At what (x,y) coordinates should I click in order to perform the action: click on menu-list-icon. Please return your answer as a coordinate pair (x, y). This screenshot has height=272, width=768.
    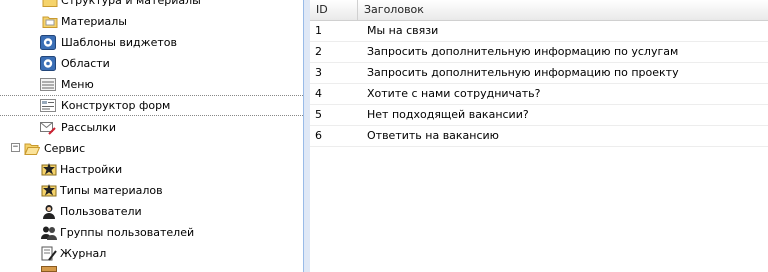
    Looking at the image, I should click on (48, 84).